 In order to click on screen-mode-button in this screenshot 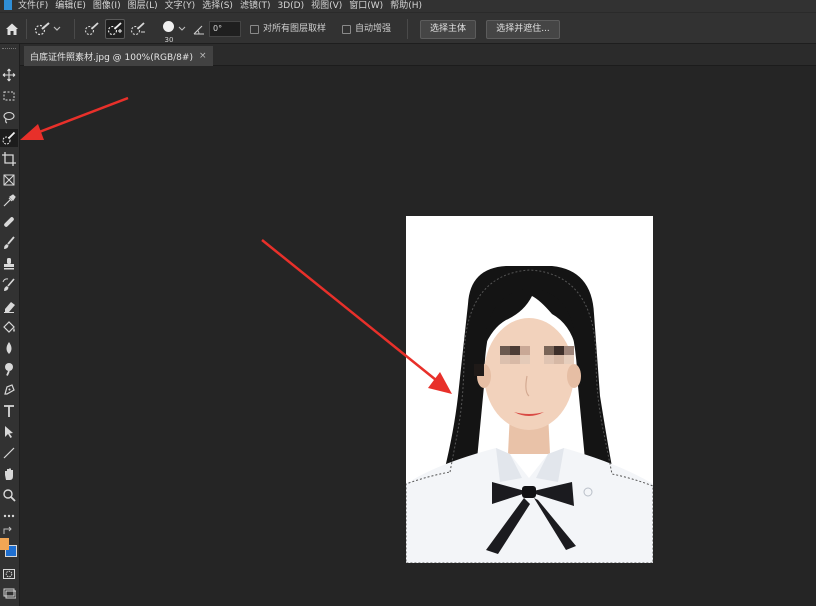, I will do `click(9, 593)`.